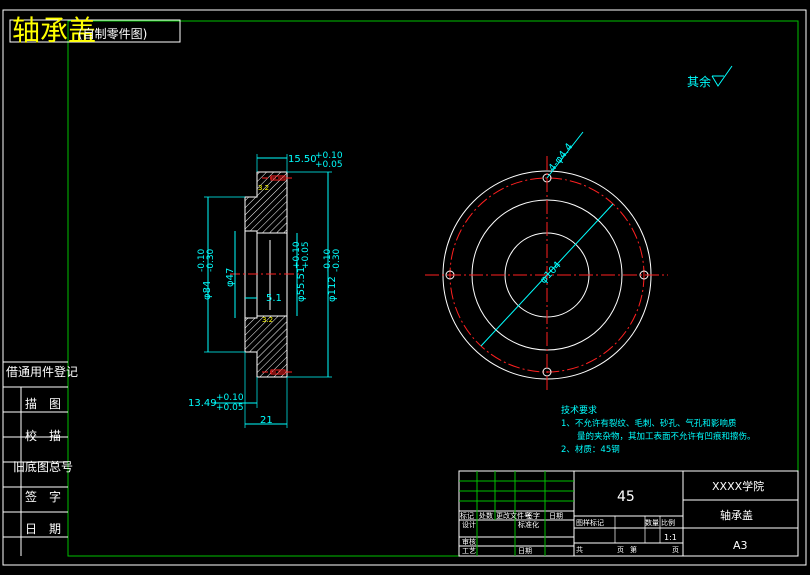 This screenshot has width=810, height=575. I want to click on dim-phi84-value: φ84, so click(207, 290).